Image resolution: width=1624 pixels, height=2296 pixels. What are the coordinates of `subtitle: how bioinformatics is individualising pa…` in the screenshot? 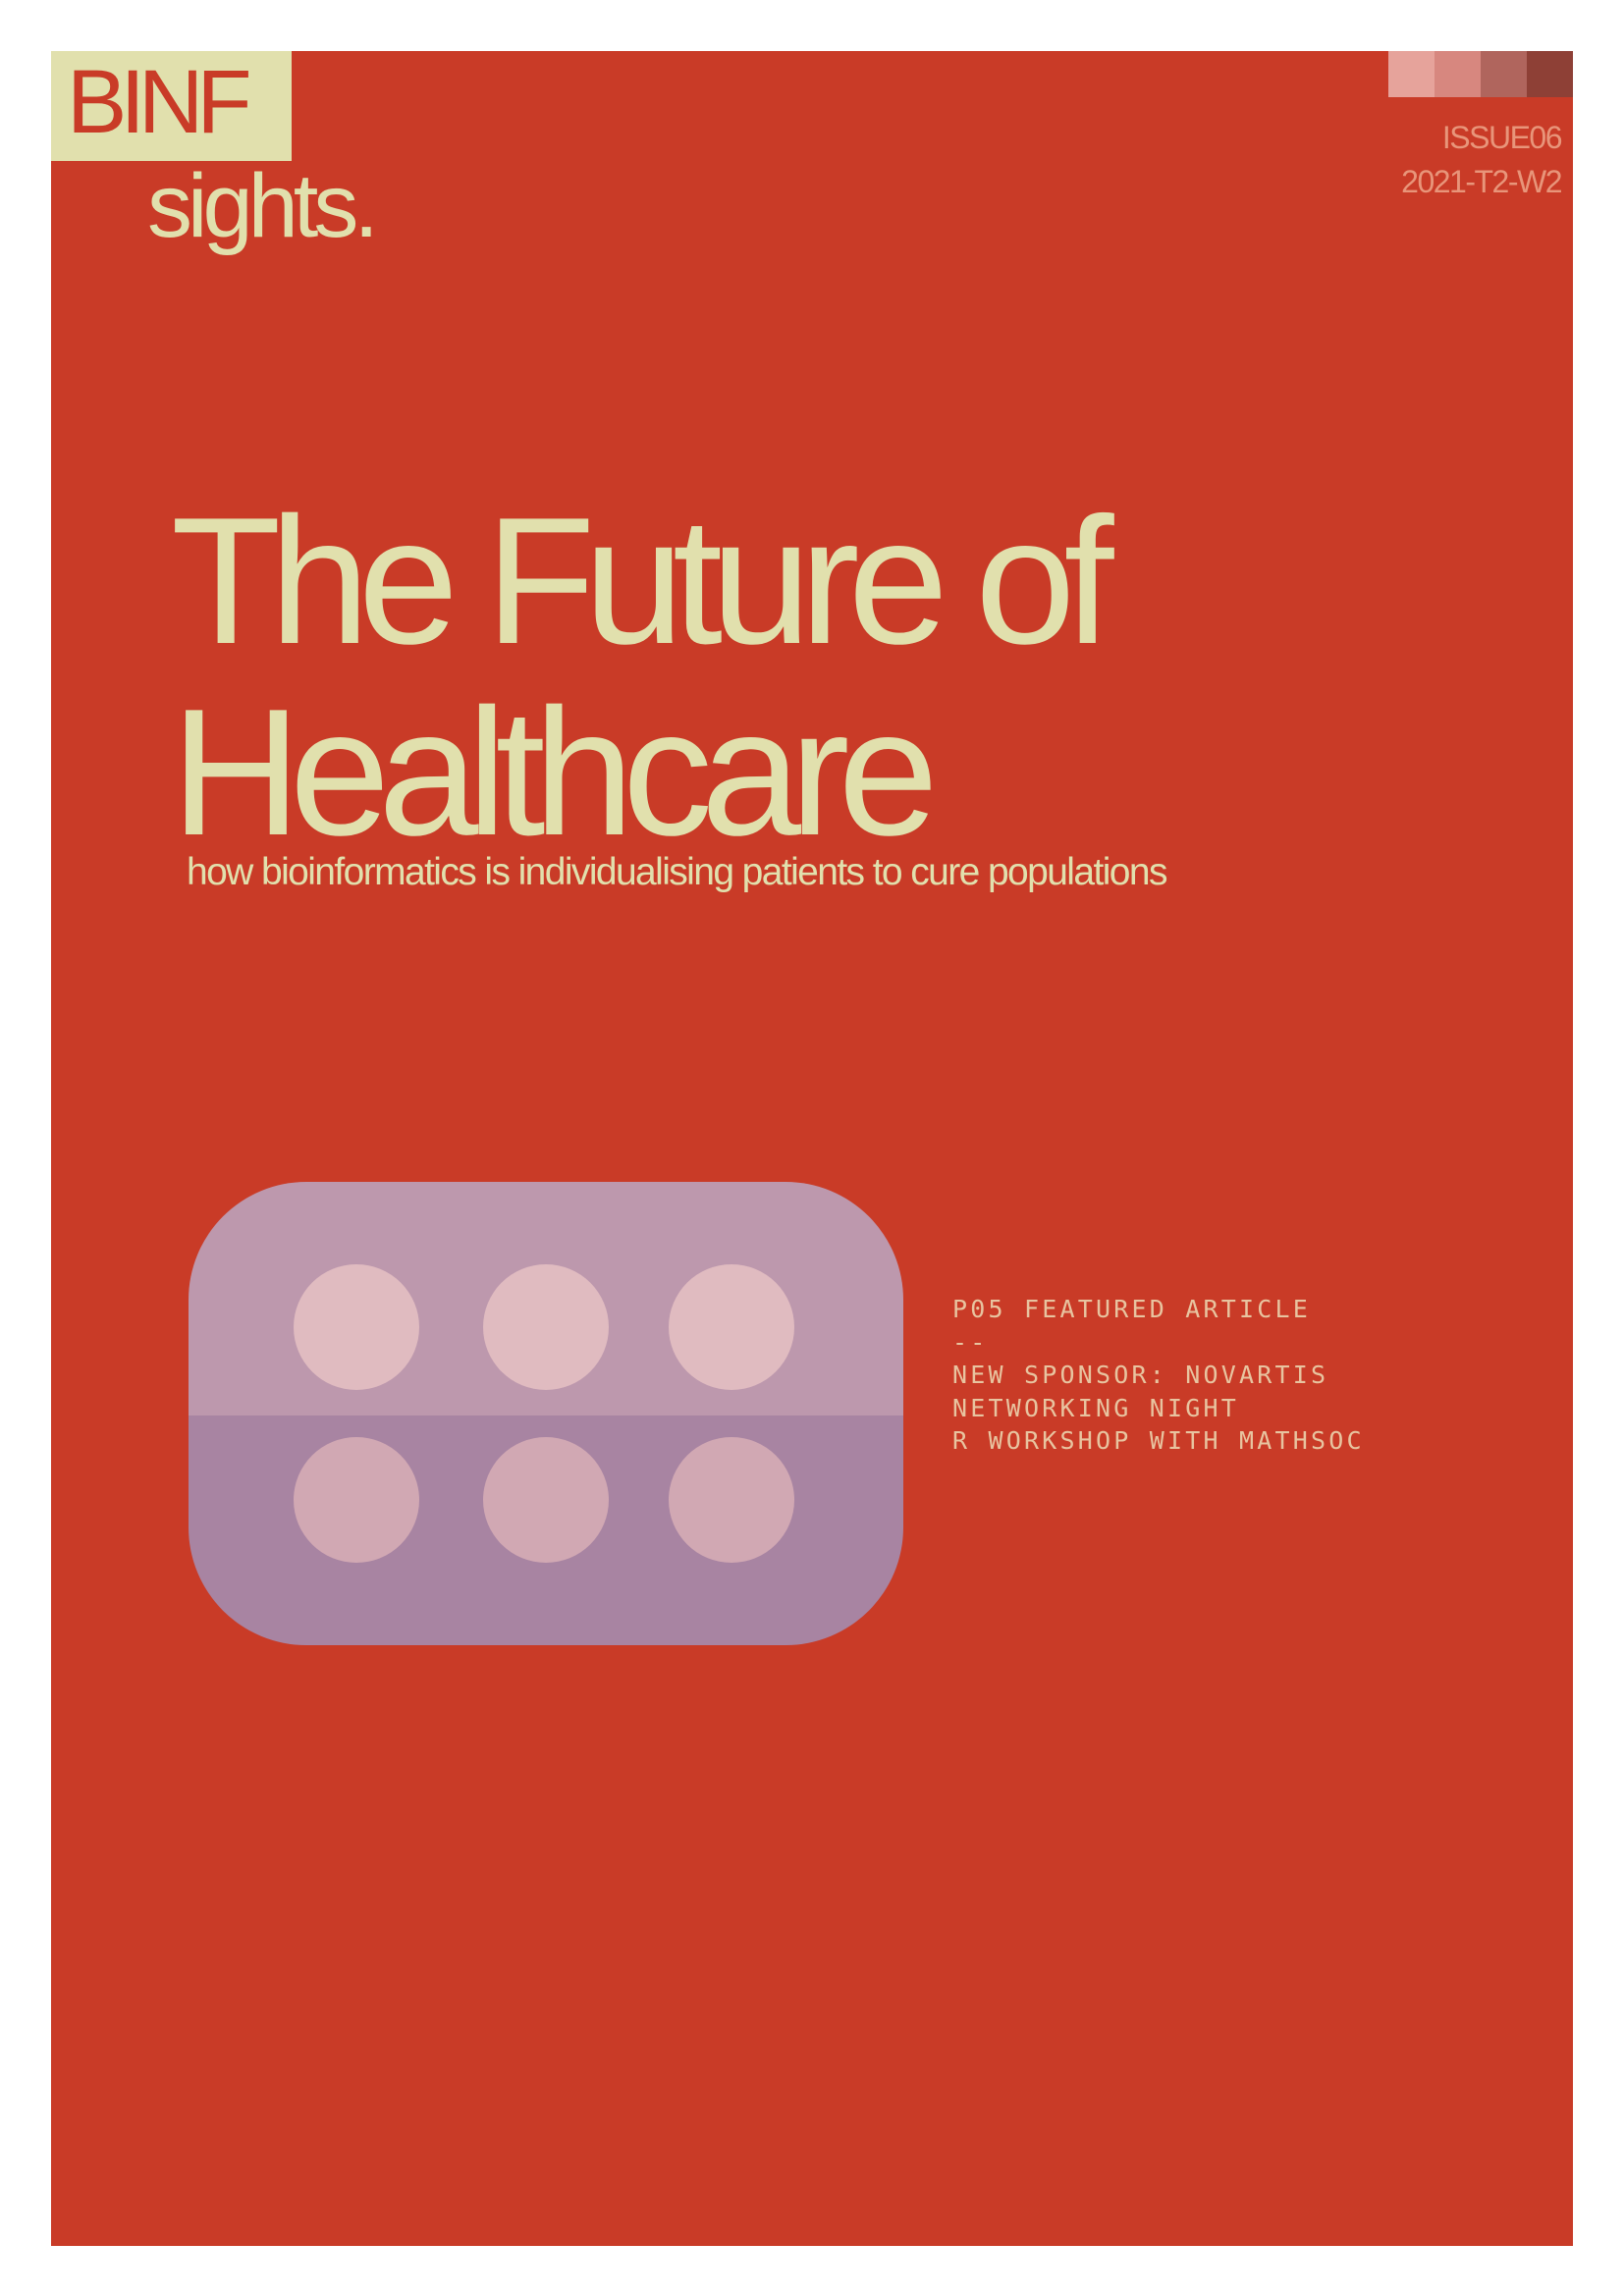 It's located at (677, 872).